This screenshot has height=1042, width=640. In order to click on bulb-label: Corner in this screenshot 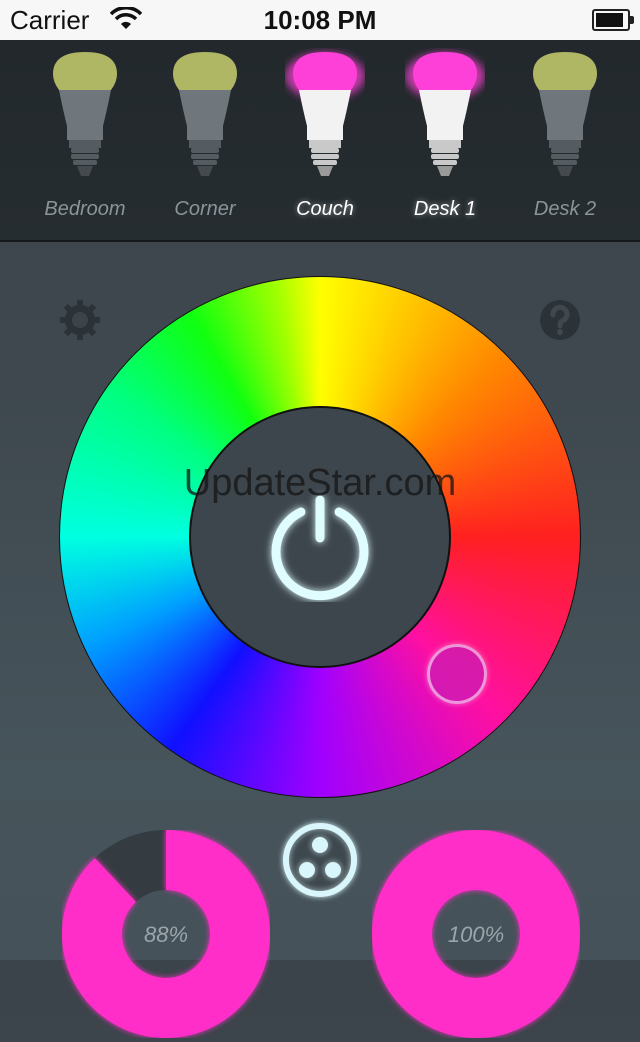, I will do `click(205, 209)`.